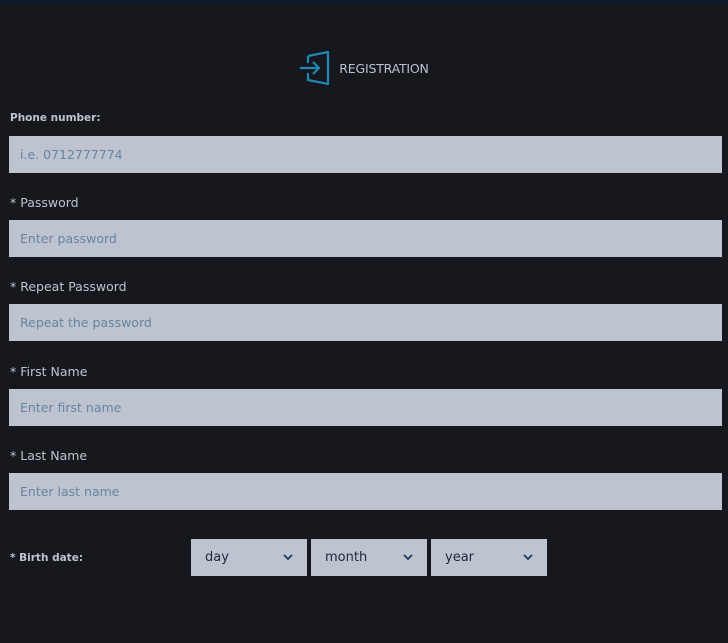 This screenshot has height=643, width=728. I want to click on repeat-password-label: * Repeat Password, so click(68, 286).